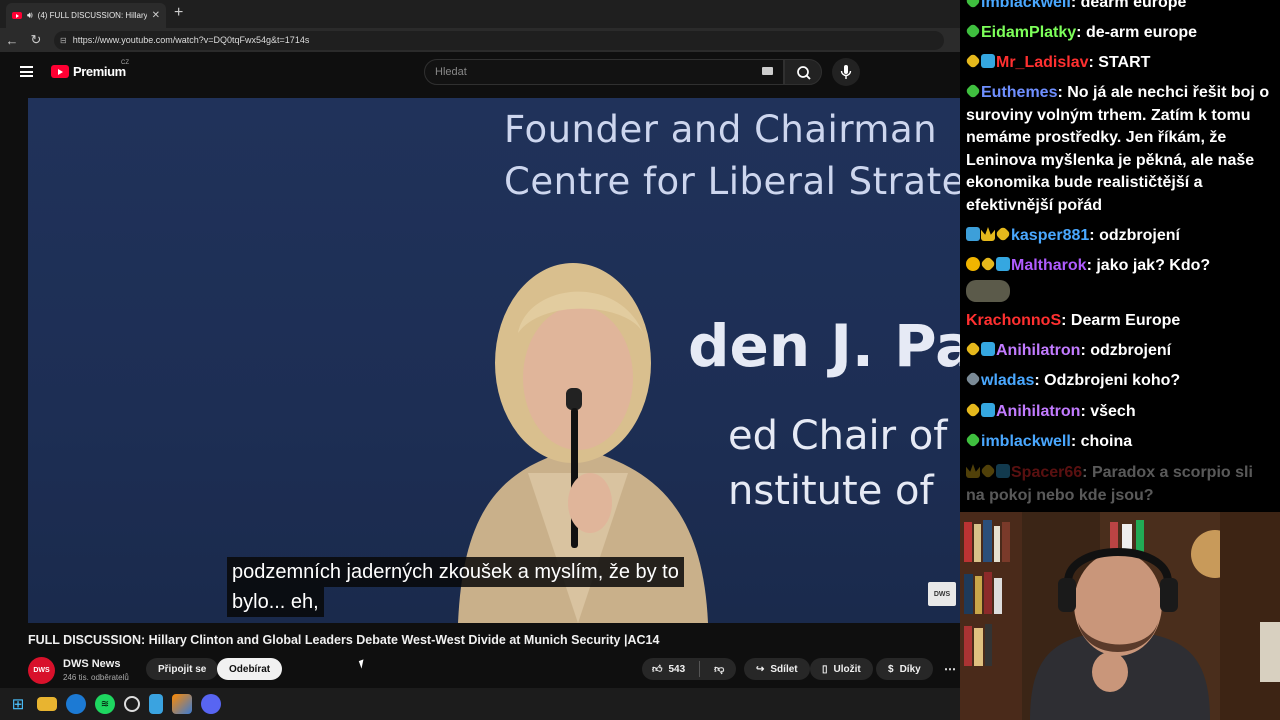 This screenshot has height=720, width=1280. I want to click on reload-icon: ↻, so click(36, 40).